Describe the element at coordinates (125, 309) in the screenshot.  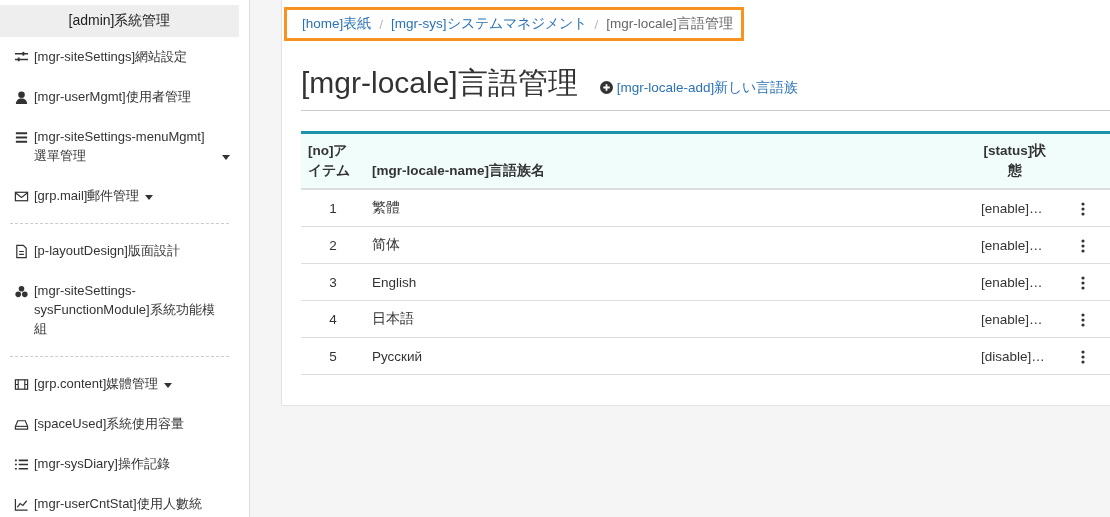
I see `sidebar-item: [mgr-siteSettings-sysFunctionModule]系統功能模組` at that location.